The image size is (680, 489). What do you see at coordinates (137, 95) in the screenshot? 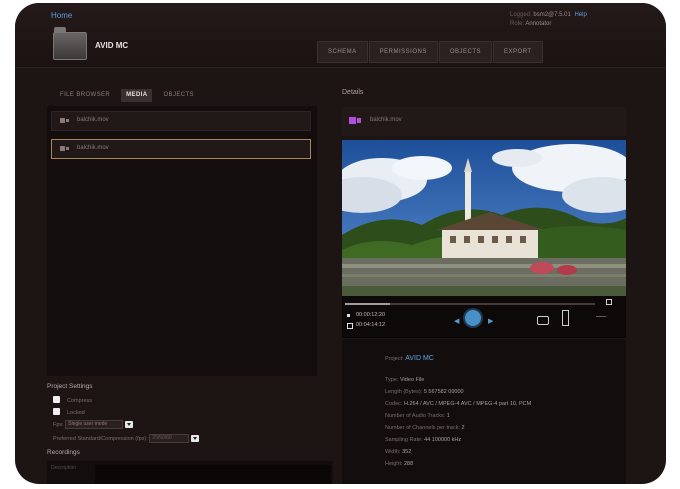
I see `subtab-media: MEDIA` at bounding box center [137, 95].